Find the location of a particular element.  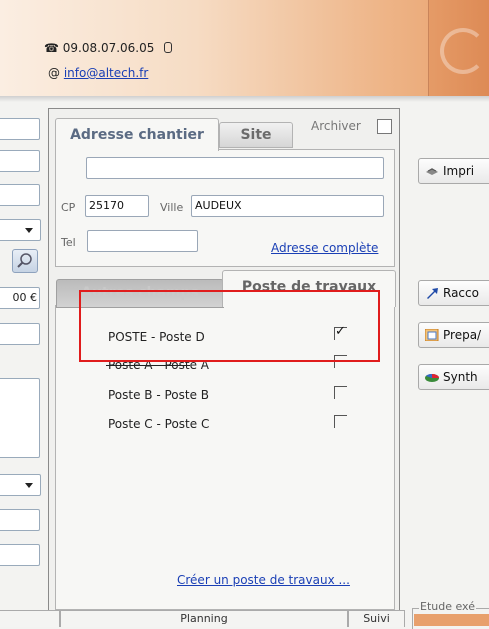

shortcut-arrow-icon is located at coordinates (432, 293).